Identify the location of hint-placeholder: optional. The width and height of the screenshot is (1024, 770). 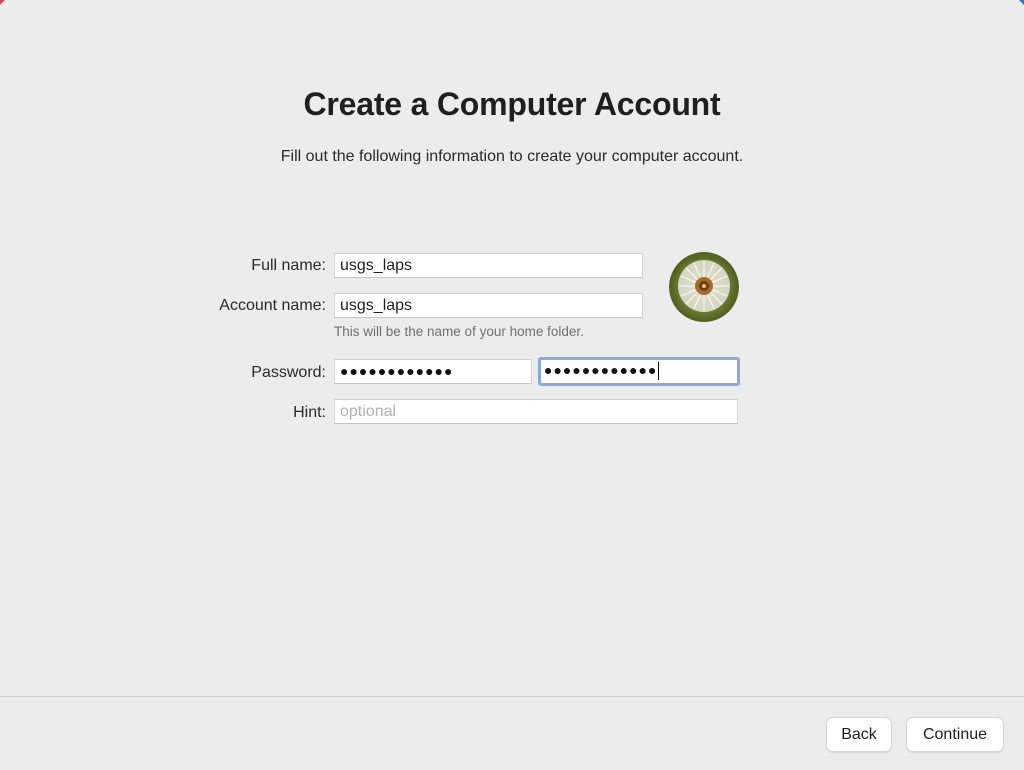
(368, 411).